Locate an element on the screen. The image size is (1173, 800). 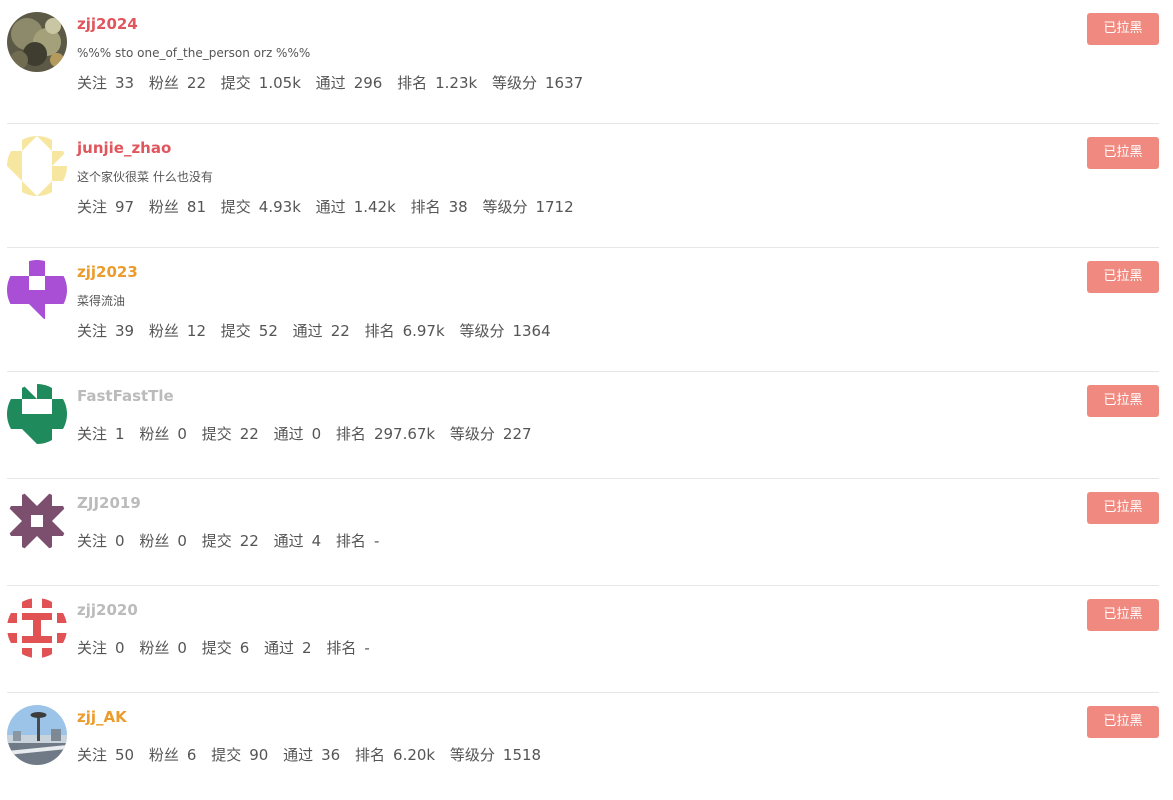
submit-count: 90 is located at coordinates (259, 755).